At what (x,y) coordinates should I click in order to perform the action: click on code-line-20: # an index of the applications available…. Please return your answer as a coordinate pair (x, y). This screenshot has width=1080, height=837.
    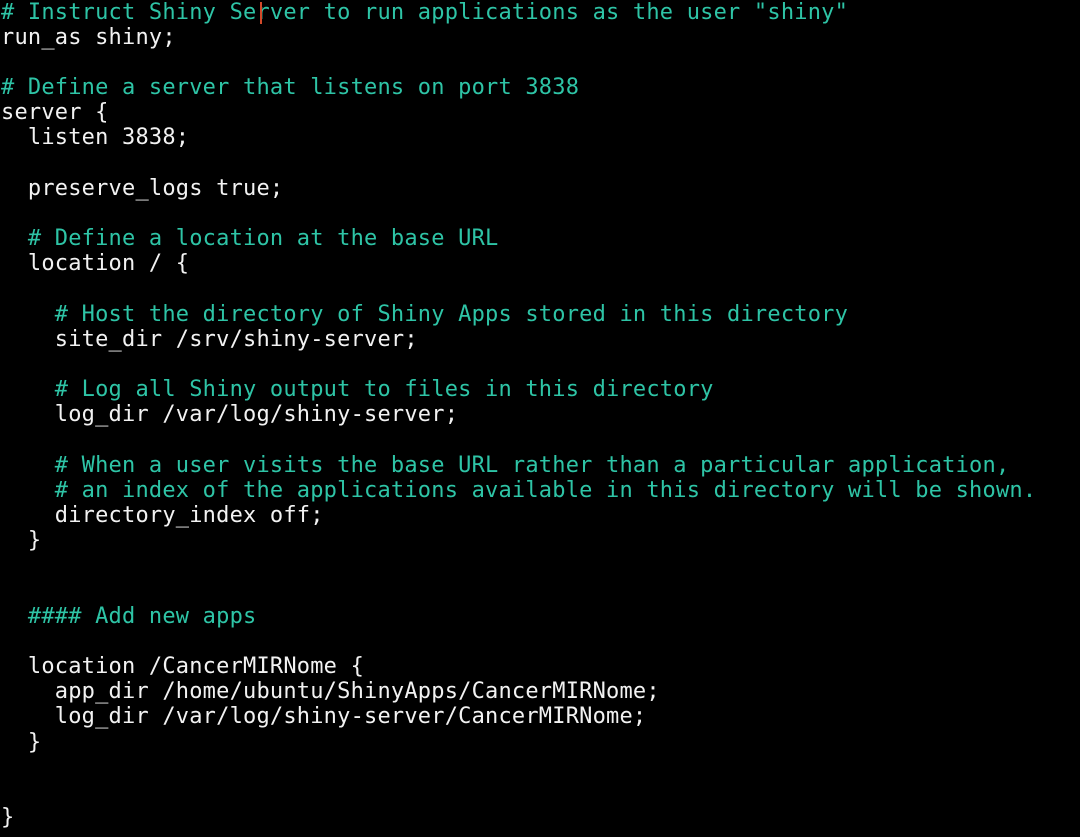
    Looking at the image, I should click on (519, 490).